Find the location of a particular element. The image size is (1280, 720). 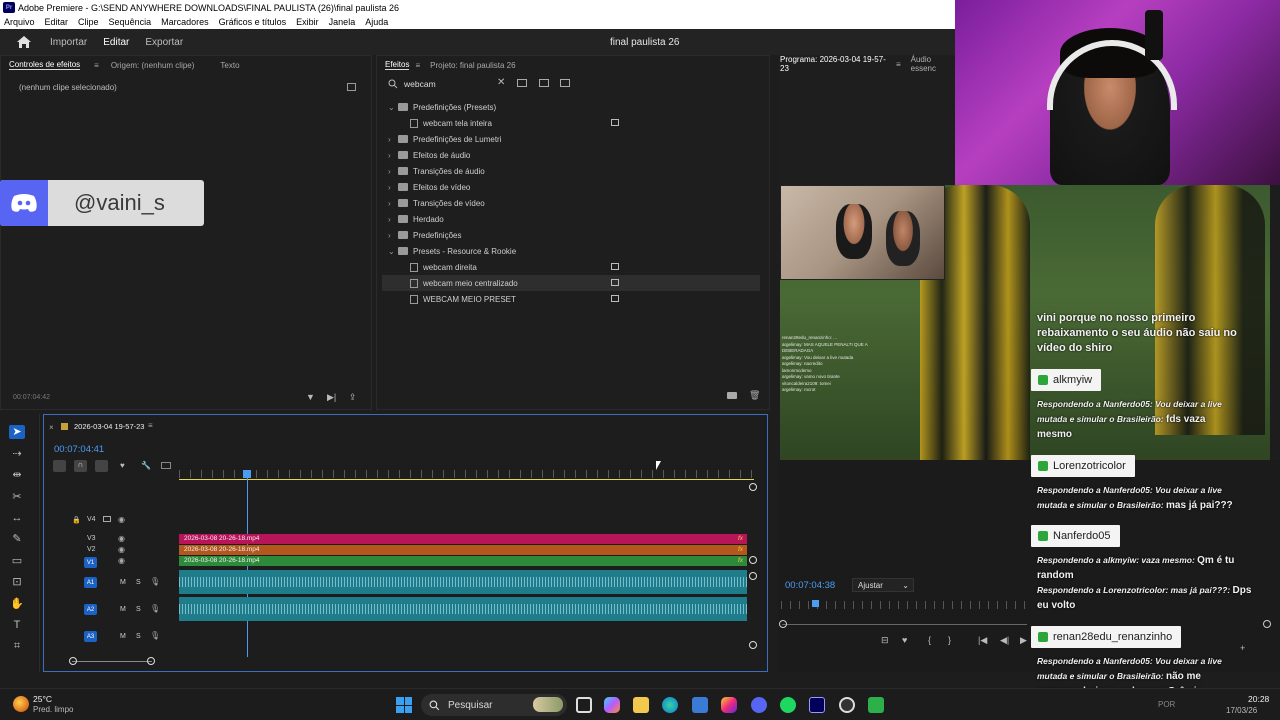

fit-select: Ajustar ⌄ is located at coordinates (883, 585).